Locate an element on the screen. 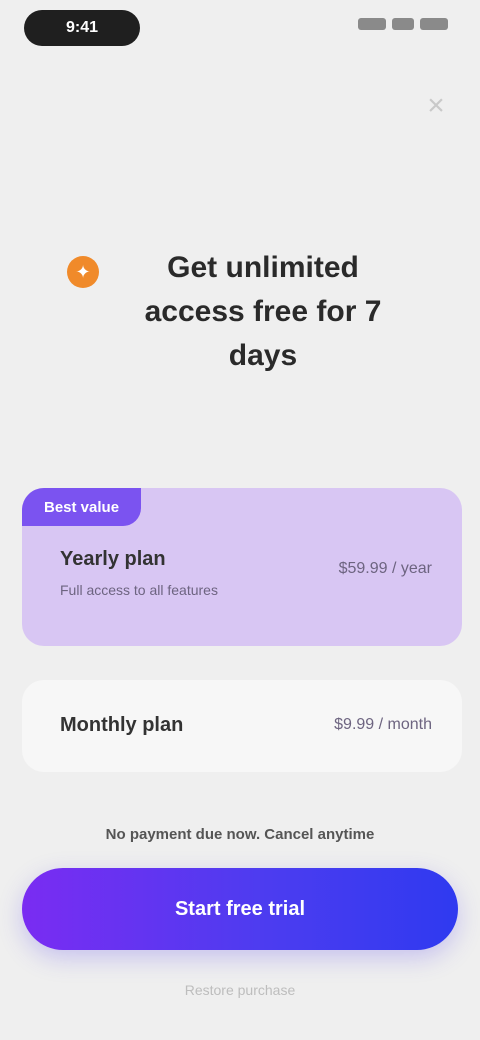  sparkle-icon: ✦ is located at coordinates (83, 272).